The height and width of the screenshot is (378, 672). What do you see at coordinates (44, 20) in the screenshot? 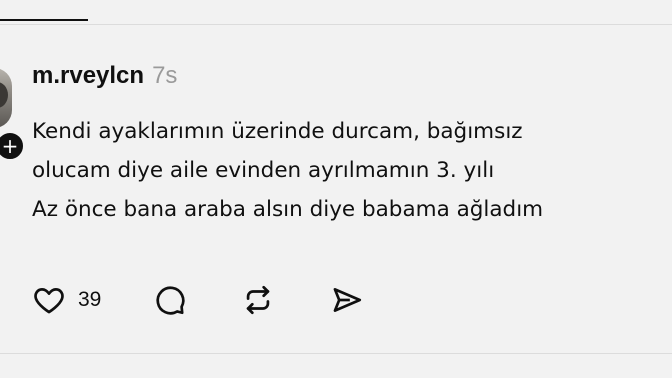
I see `active-tab-indicator` at bounding box center [44, 20].